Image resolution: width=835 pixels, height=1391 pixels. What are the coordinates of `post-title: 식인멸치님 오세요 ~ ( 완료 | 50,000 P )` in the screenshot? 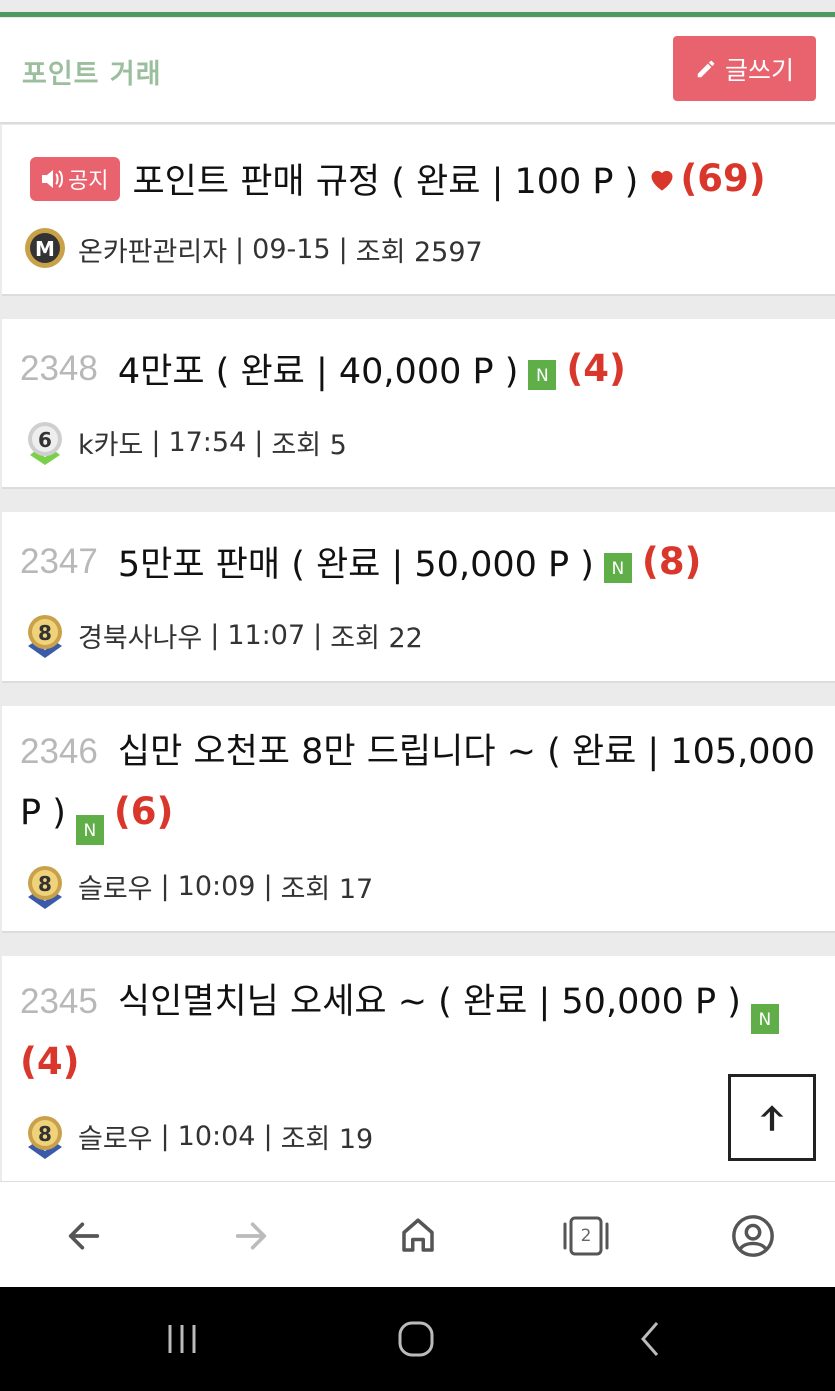 It's located at (429, 1002).